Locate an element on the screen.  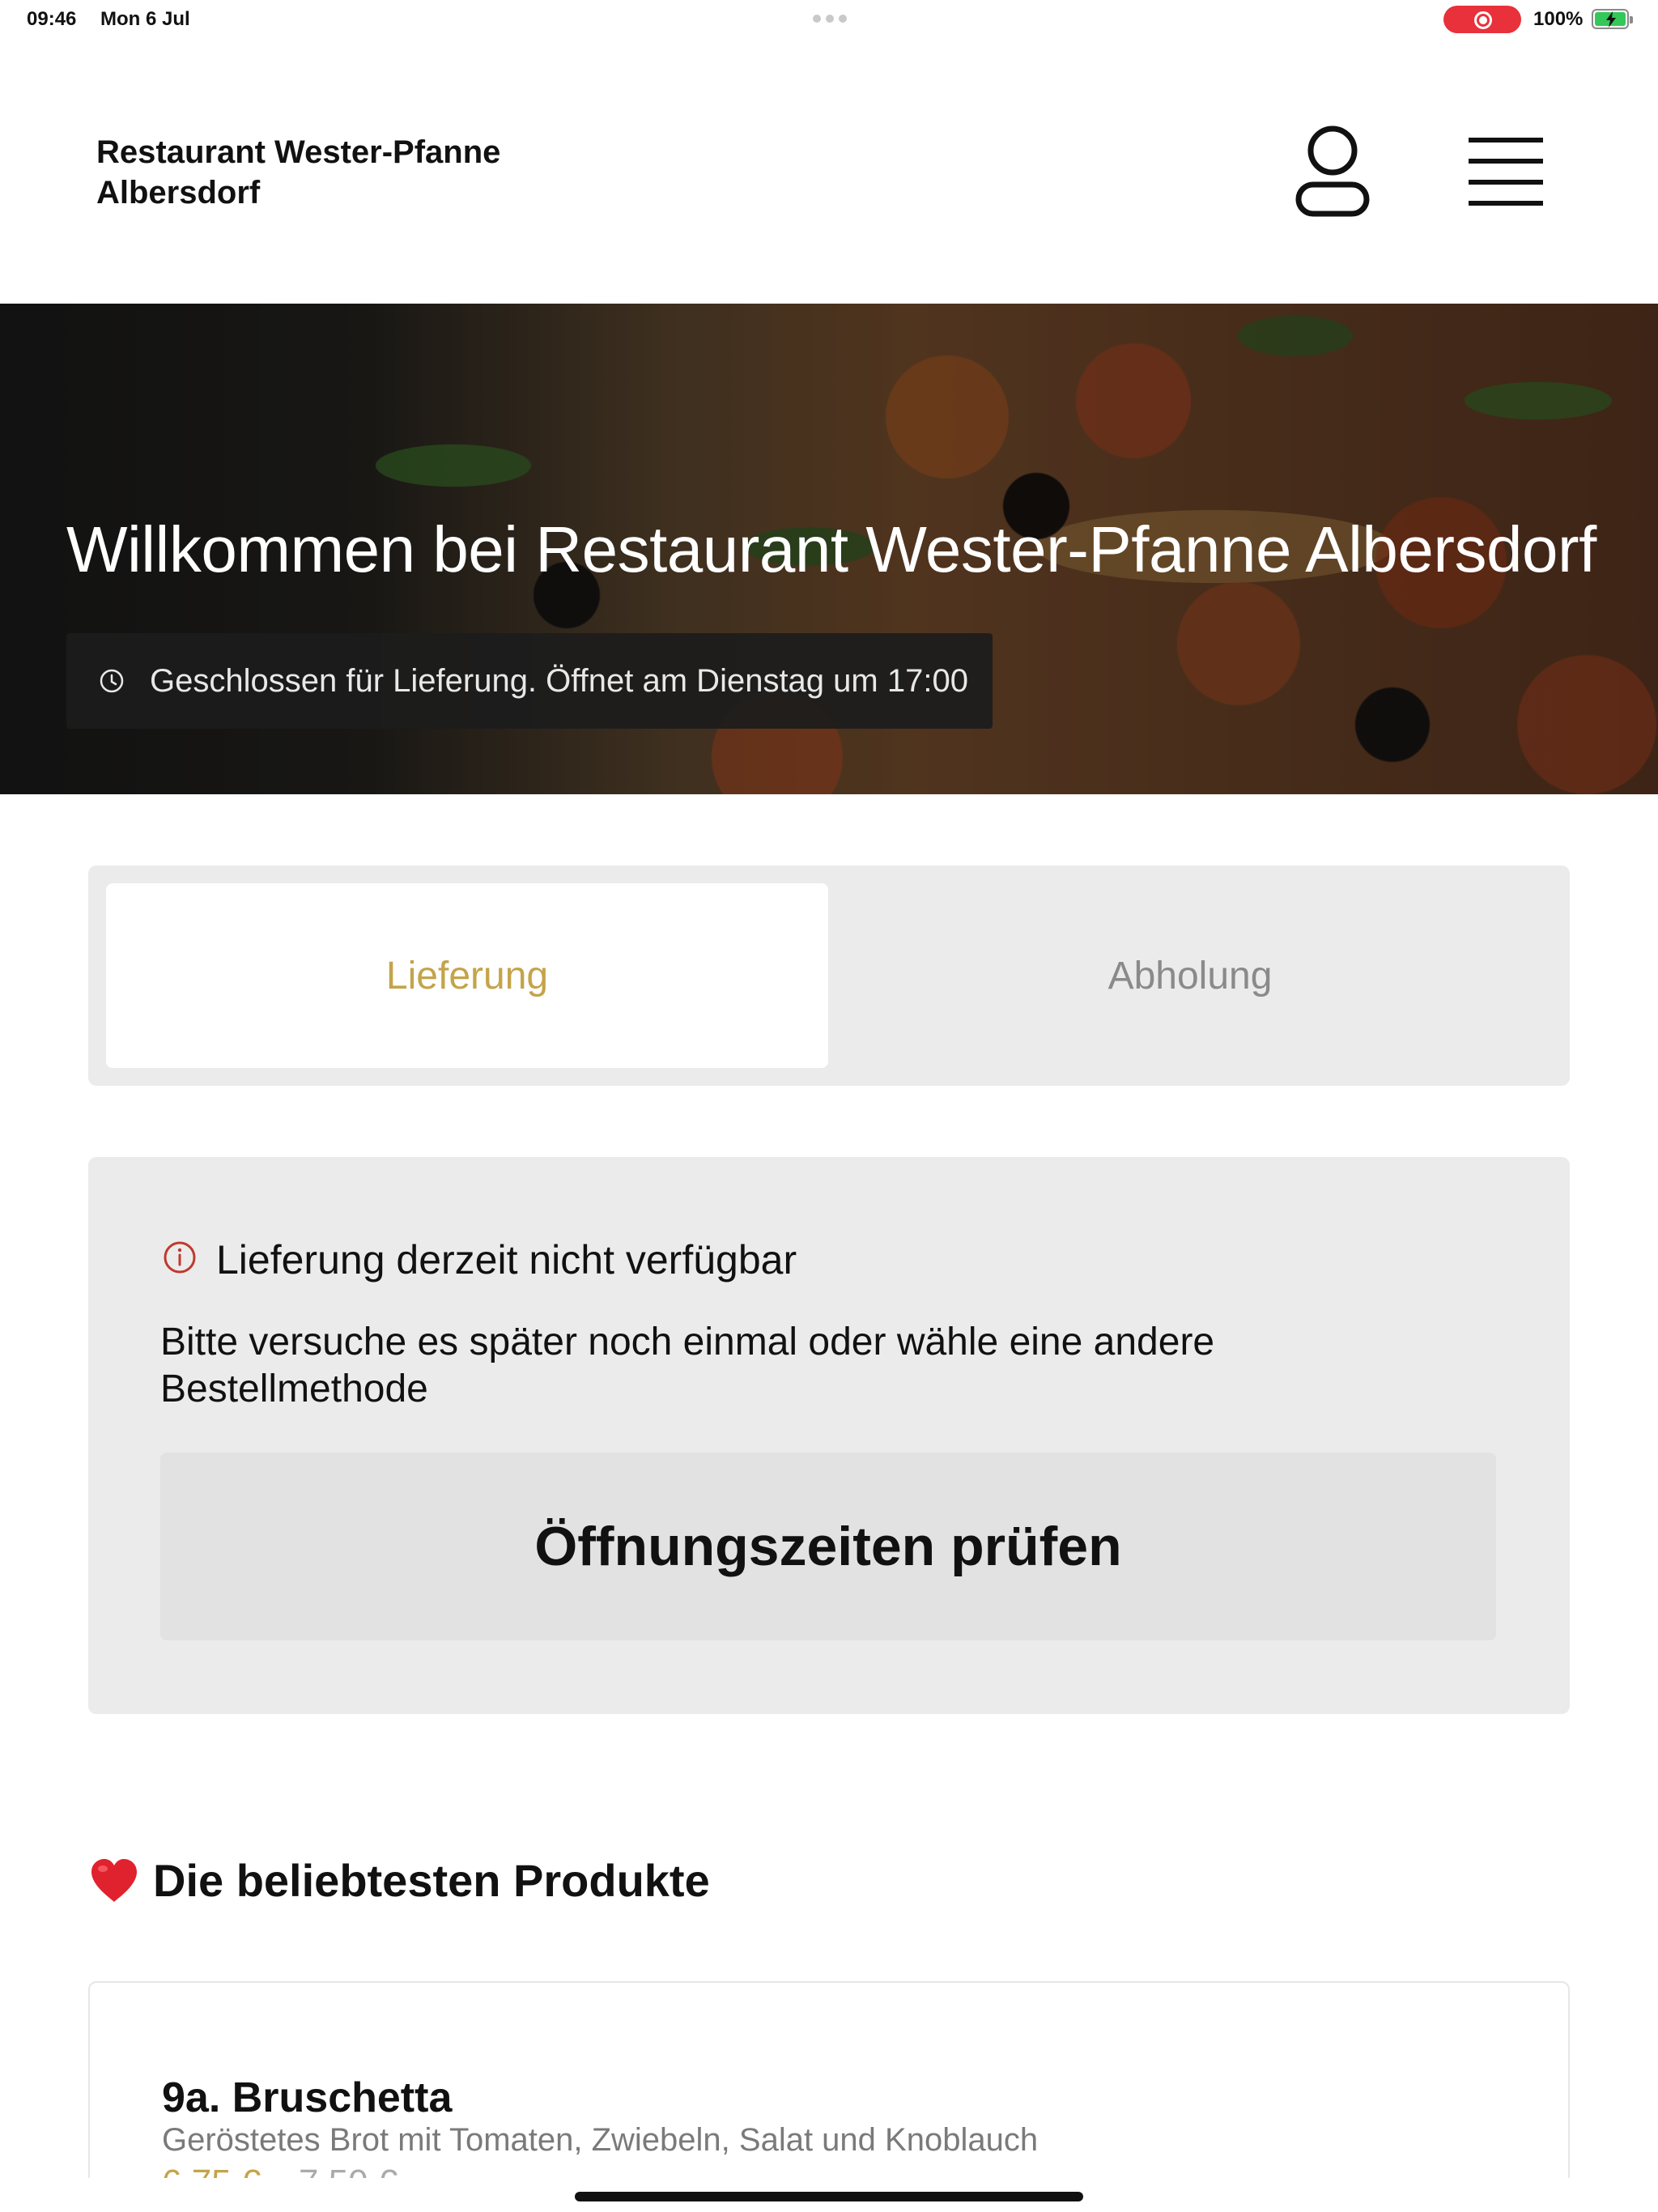
screen-recording-icon is located at coordinates (1482, 19).